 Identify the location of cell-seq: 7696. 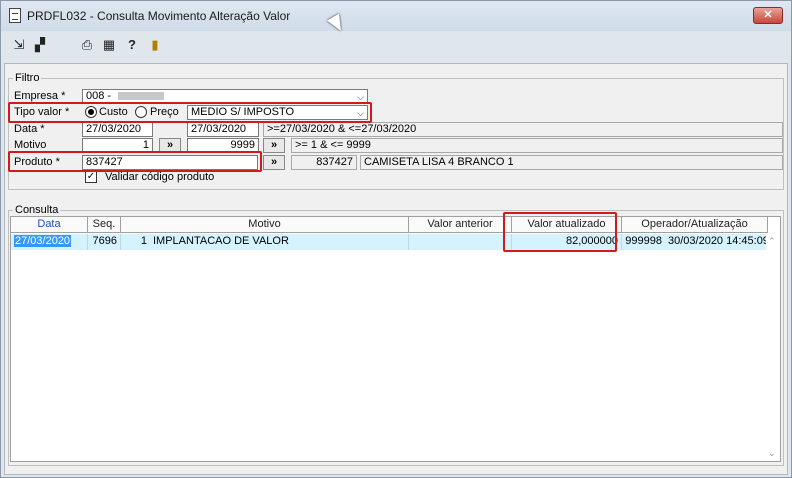
(104, 242).